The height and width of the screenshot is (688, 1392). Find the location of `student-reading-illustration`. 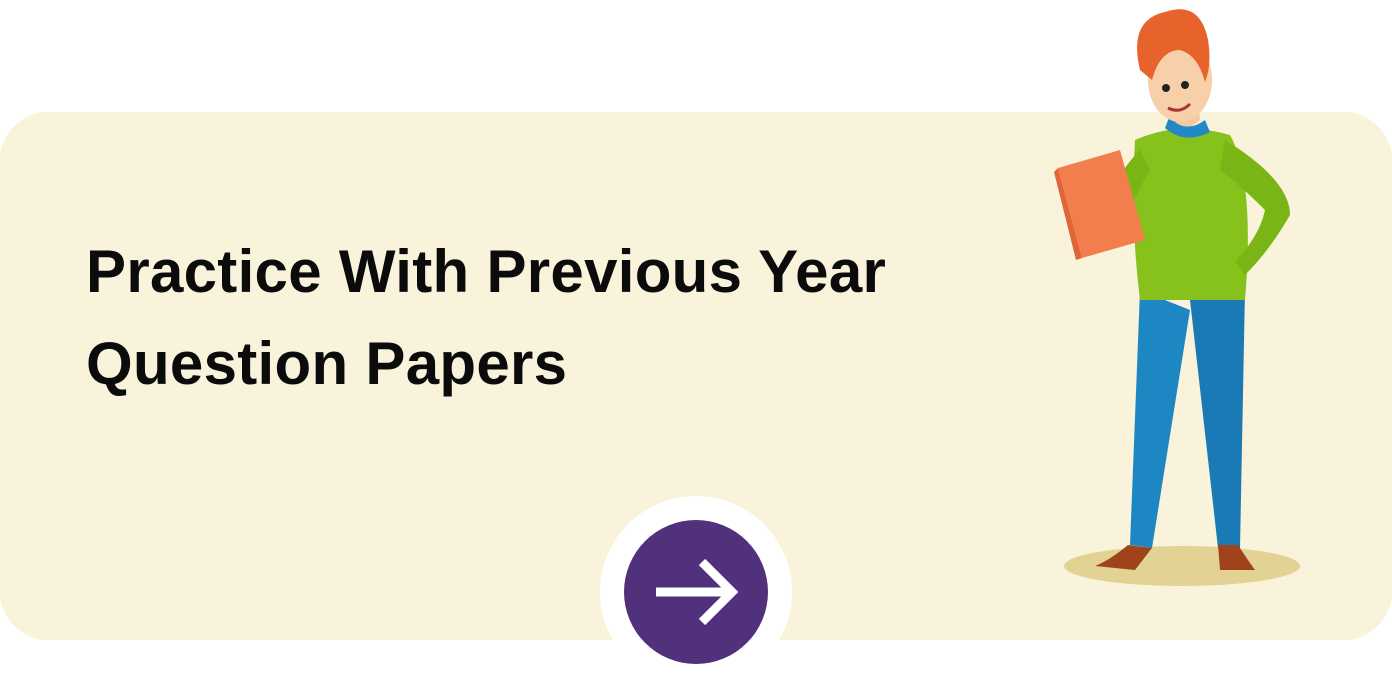

student-reading-illustration is located at coordinates (1177, 297).